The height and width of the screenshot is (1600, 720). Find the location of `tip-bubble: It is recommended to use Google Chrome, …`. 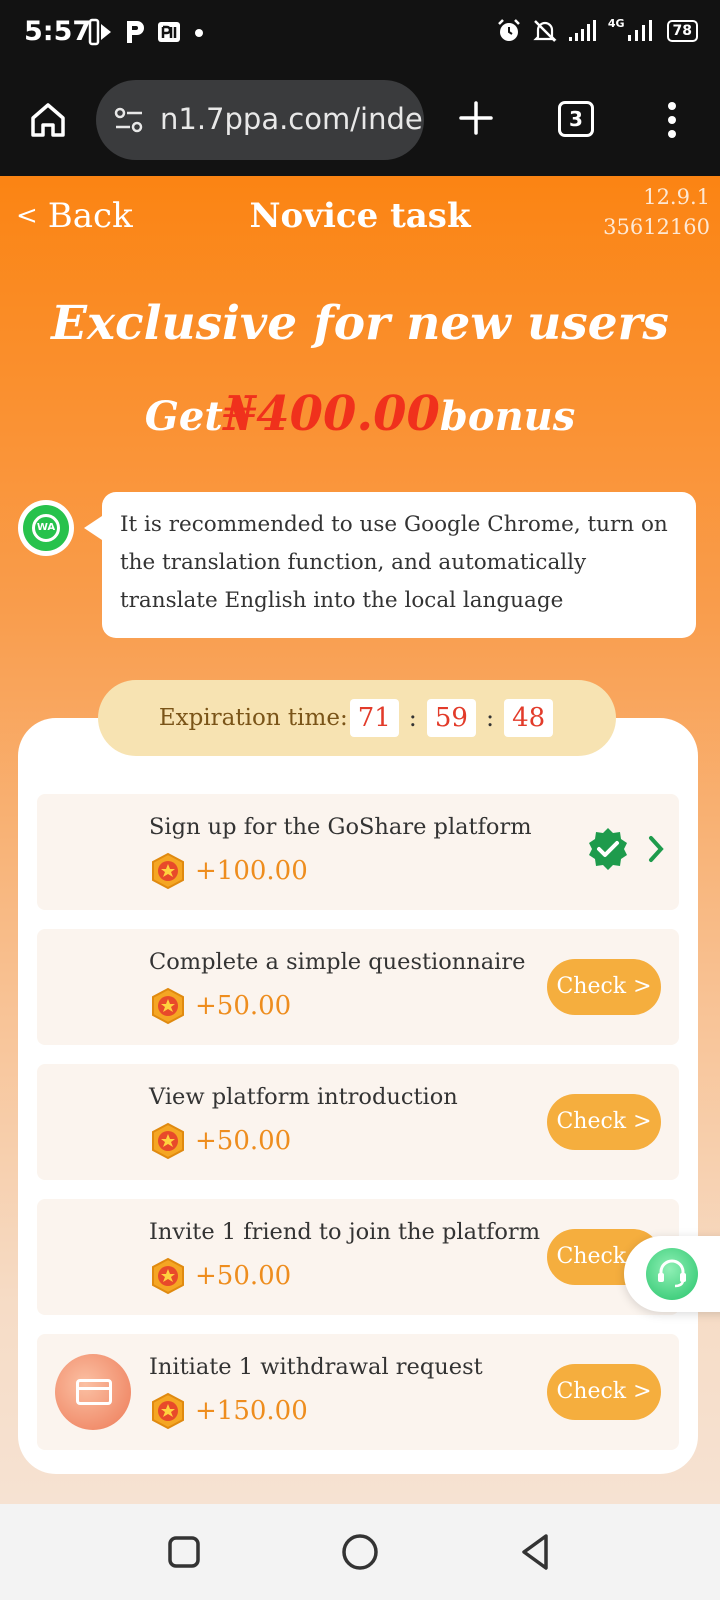

tip-bubble: It is recommended to use Google Chrome, … is located at coordinates (390, 565).